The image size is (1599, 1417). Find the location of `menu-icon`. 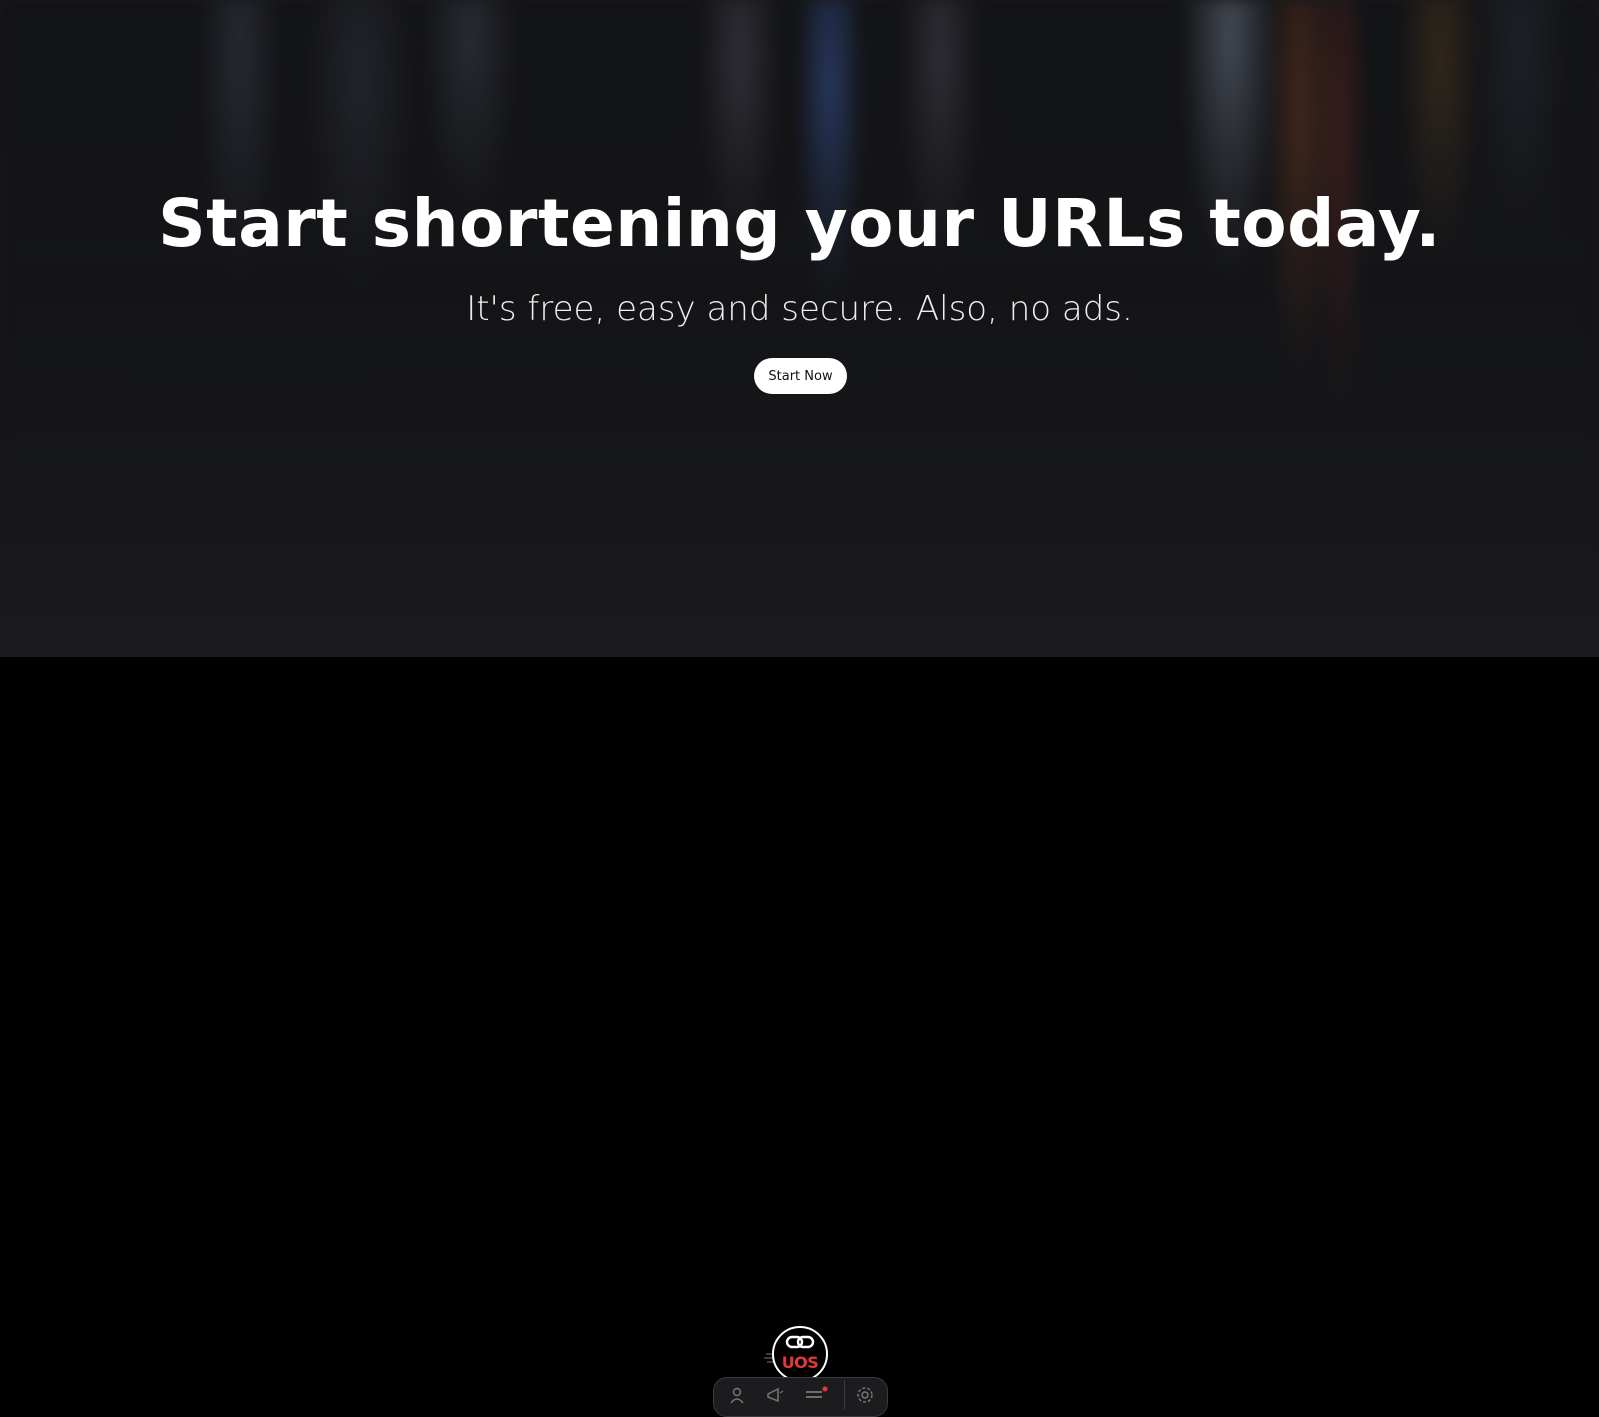

menu-icon is located at coordinates (817, 1395).